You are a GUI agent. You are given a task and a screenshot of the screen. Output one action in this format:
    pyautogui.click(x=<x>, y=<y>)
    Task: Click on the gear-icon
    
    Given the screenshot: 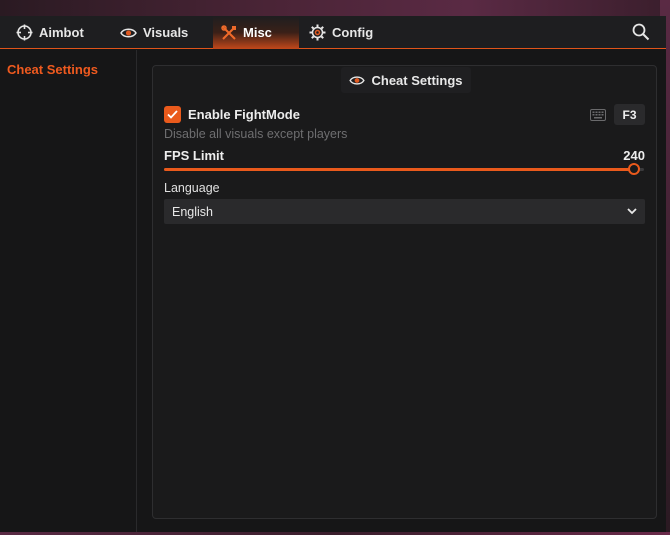 What is the action you would take?
    pyautogui.click(x=317, y=32)
    